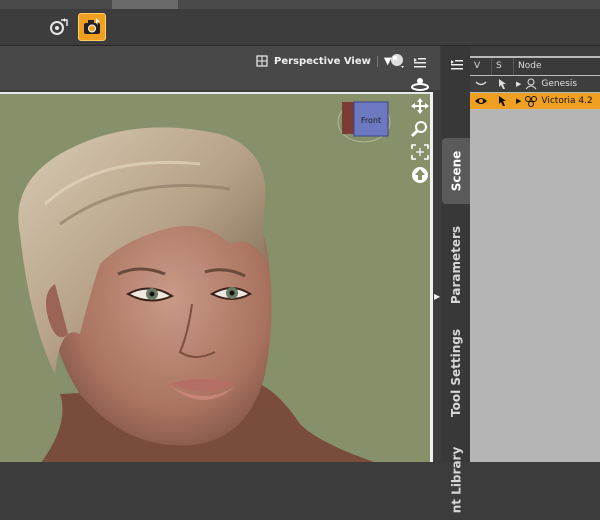 The height and width of the screenshot is (520, 600). Describe the element at coordinates (535, 286) in the screenshot. I see `scene-panel-body` at that location.